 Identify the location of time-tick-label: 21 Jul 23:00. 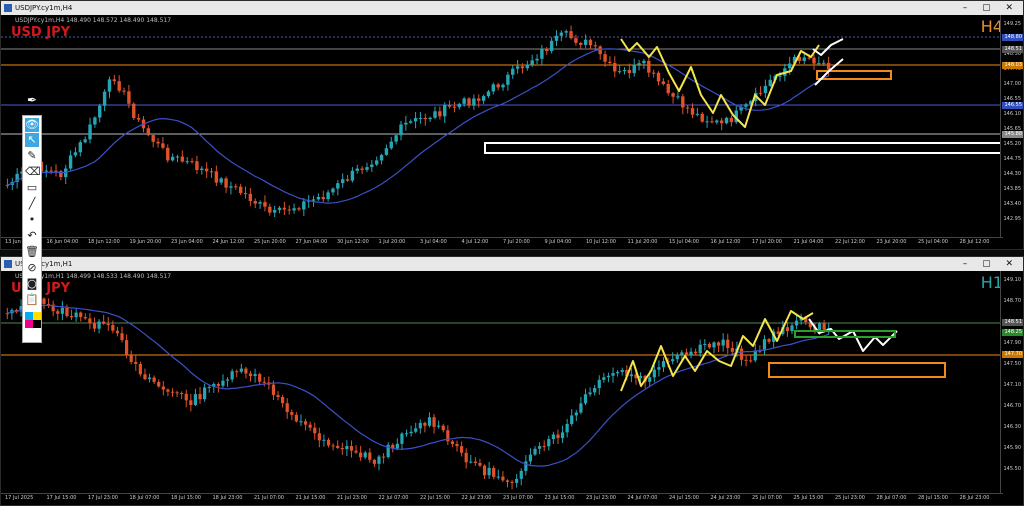
(352, 498).